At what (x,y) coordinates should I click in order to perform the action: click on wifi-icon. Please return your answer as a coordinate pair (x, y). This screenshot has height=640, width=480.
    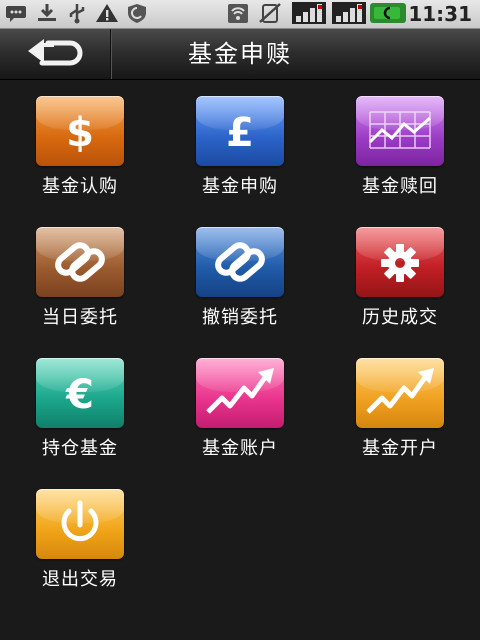
    Looking at the image, I should click on (238, 13).